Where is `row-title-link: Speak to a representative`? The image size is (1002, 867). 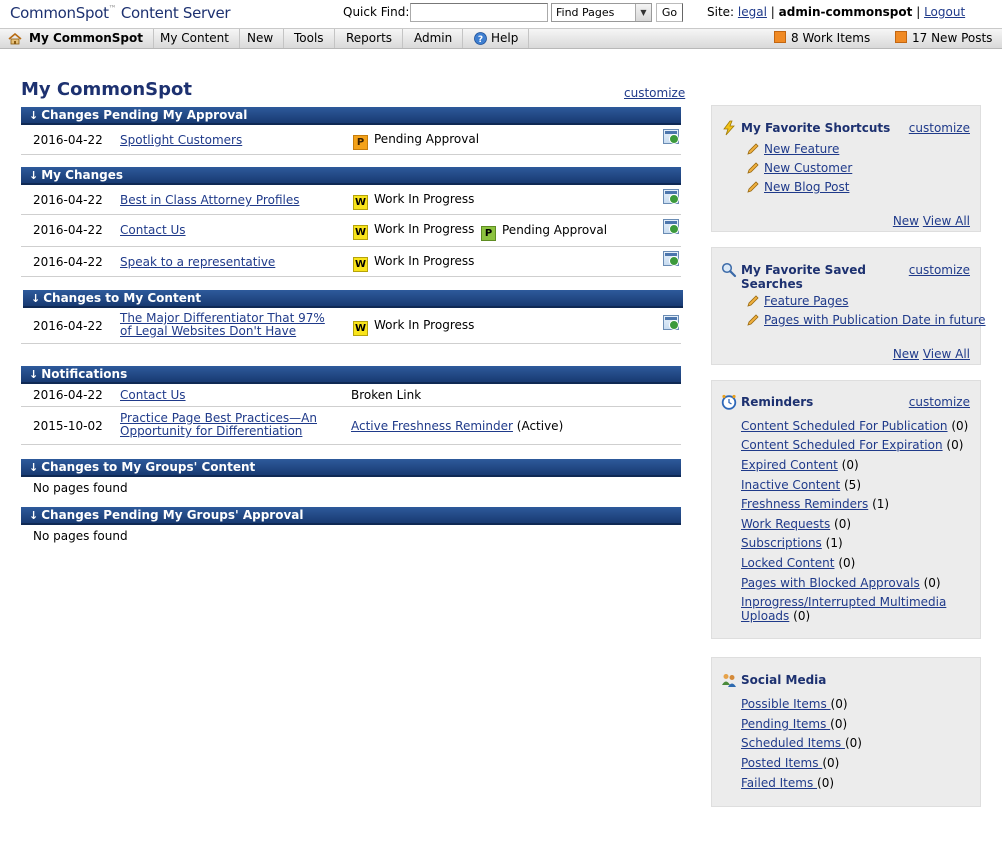 row-title-link: Speak to a representative is located at coordinates (197, 262).